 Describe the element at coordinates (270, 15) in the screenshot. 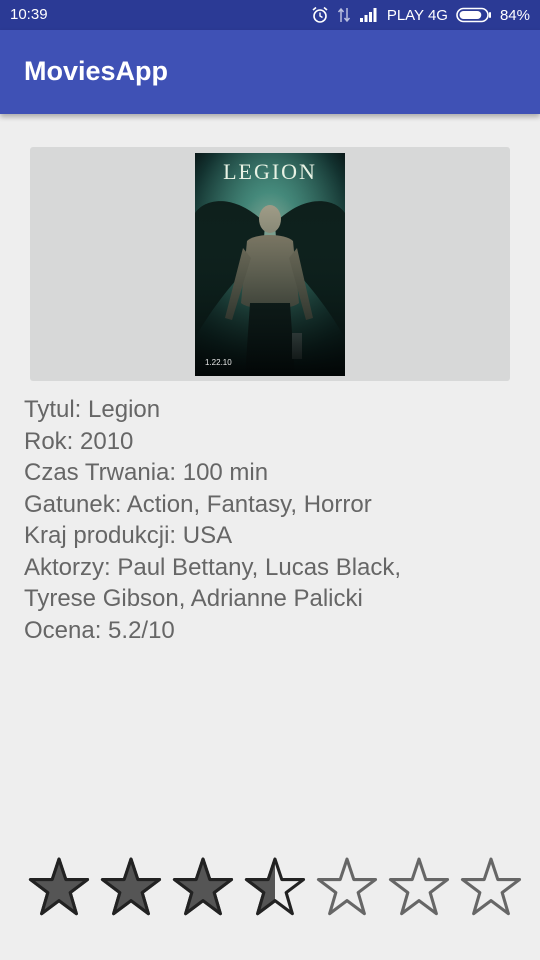

I see `status-bar: 10:39 PLAY 4G 84%` at that location.